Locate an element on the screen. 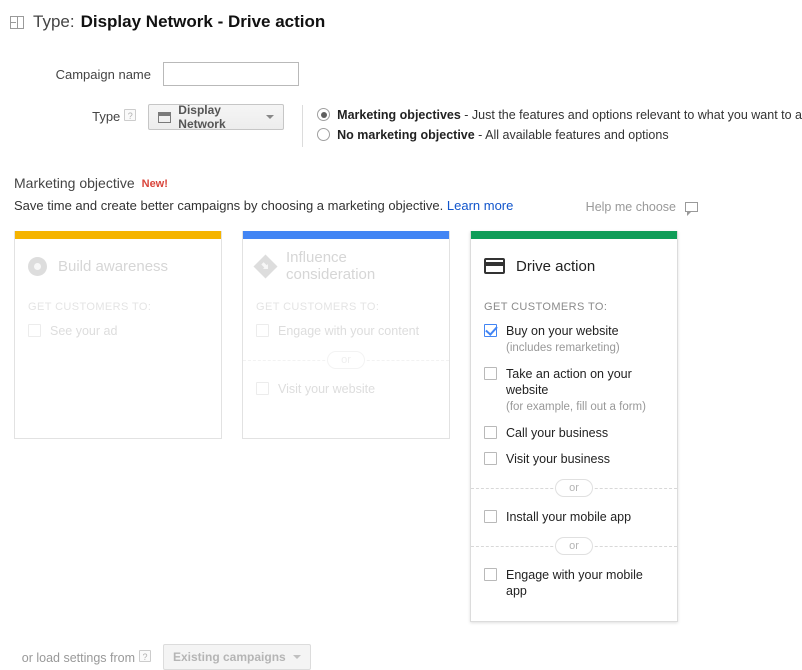 The image size is (802, 670). marketing-objective-heading-text: Marketing objective is located at coordinates (74, 183).